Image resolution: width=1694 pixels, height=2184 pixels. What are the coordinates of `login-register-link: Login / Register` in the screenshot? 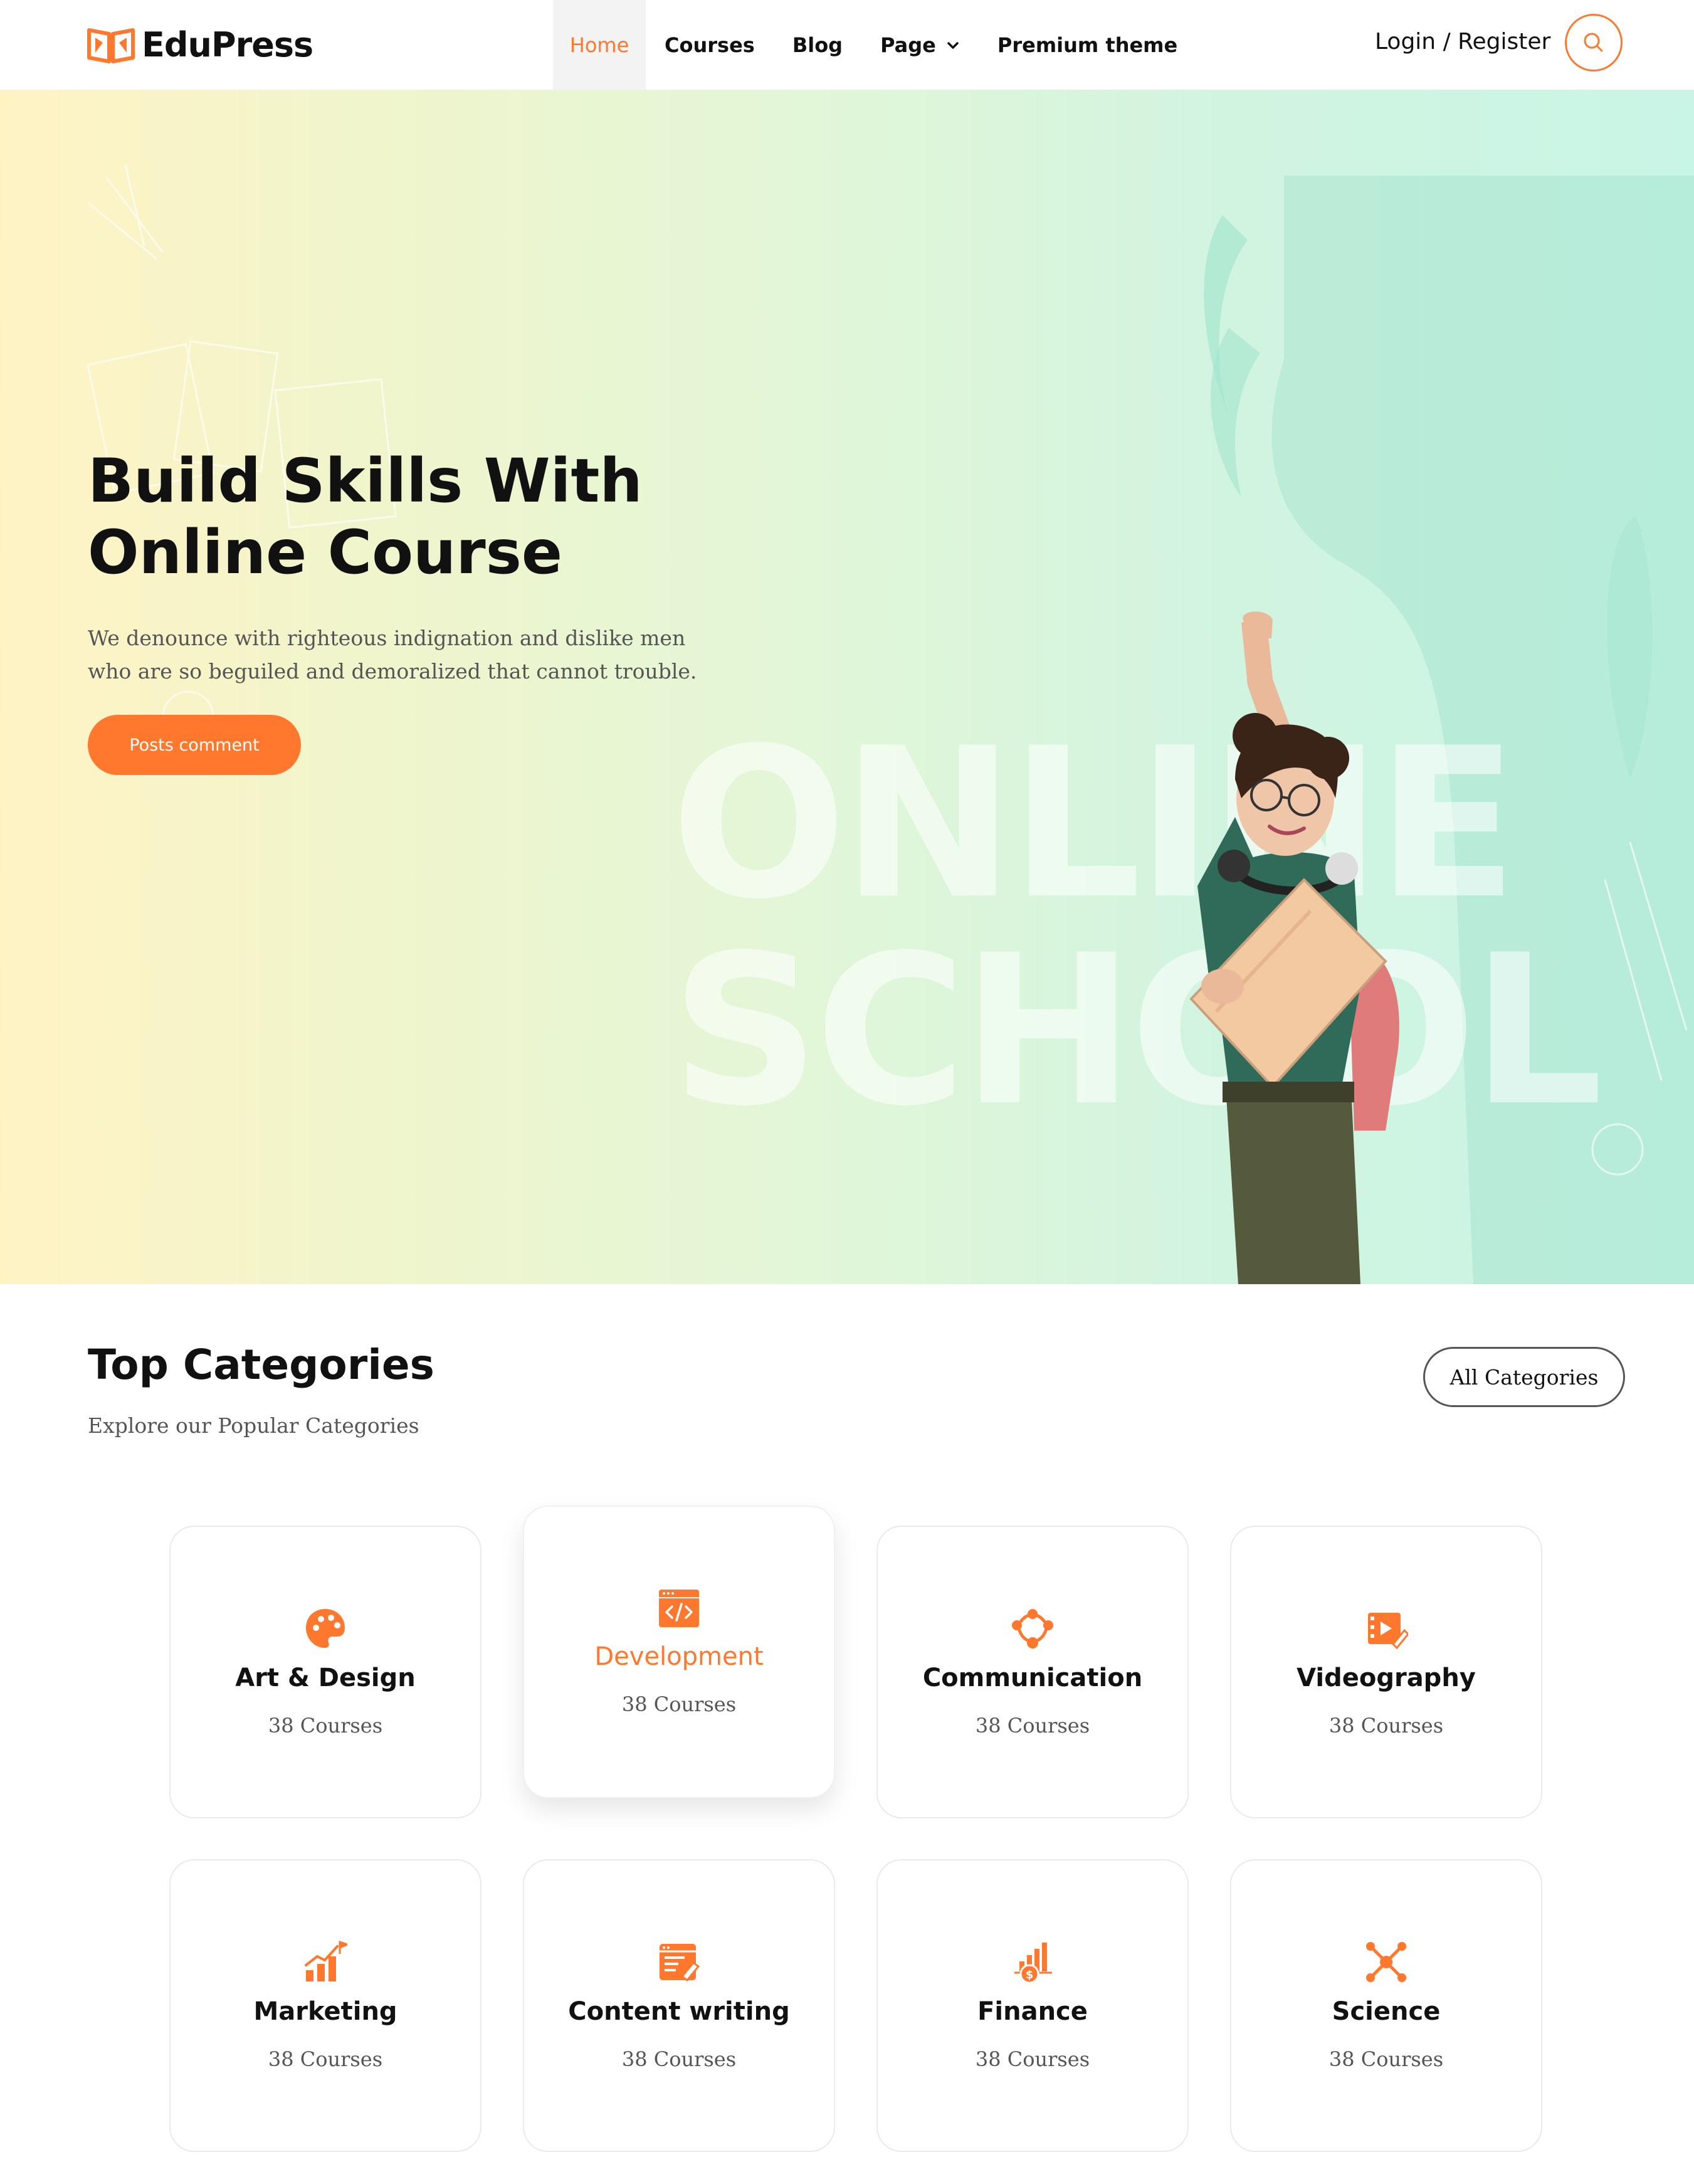 It's located at (1463, 42).